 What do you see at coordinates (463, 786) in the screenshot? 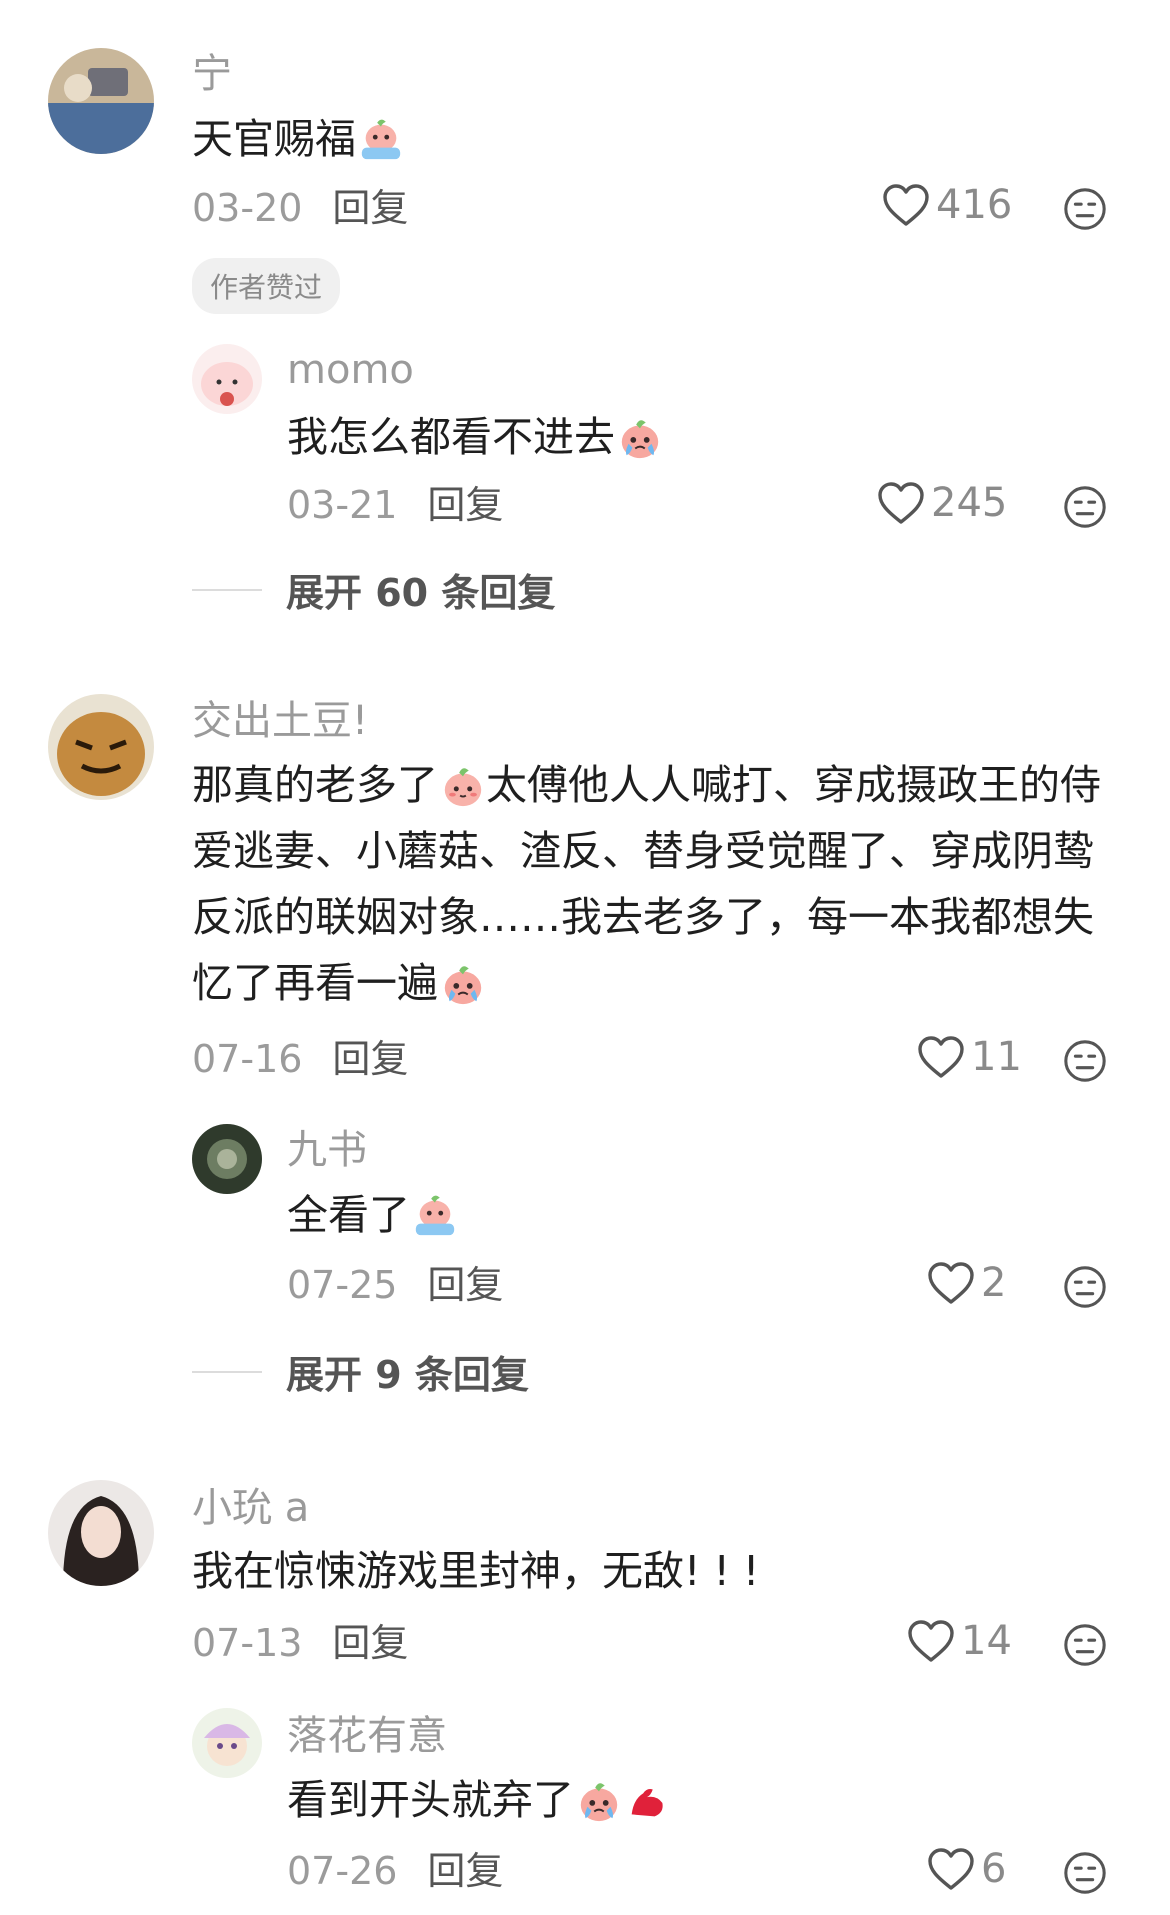
I see `peach-blush-emoji` at bounding box center [463, 786].